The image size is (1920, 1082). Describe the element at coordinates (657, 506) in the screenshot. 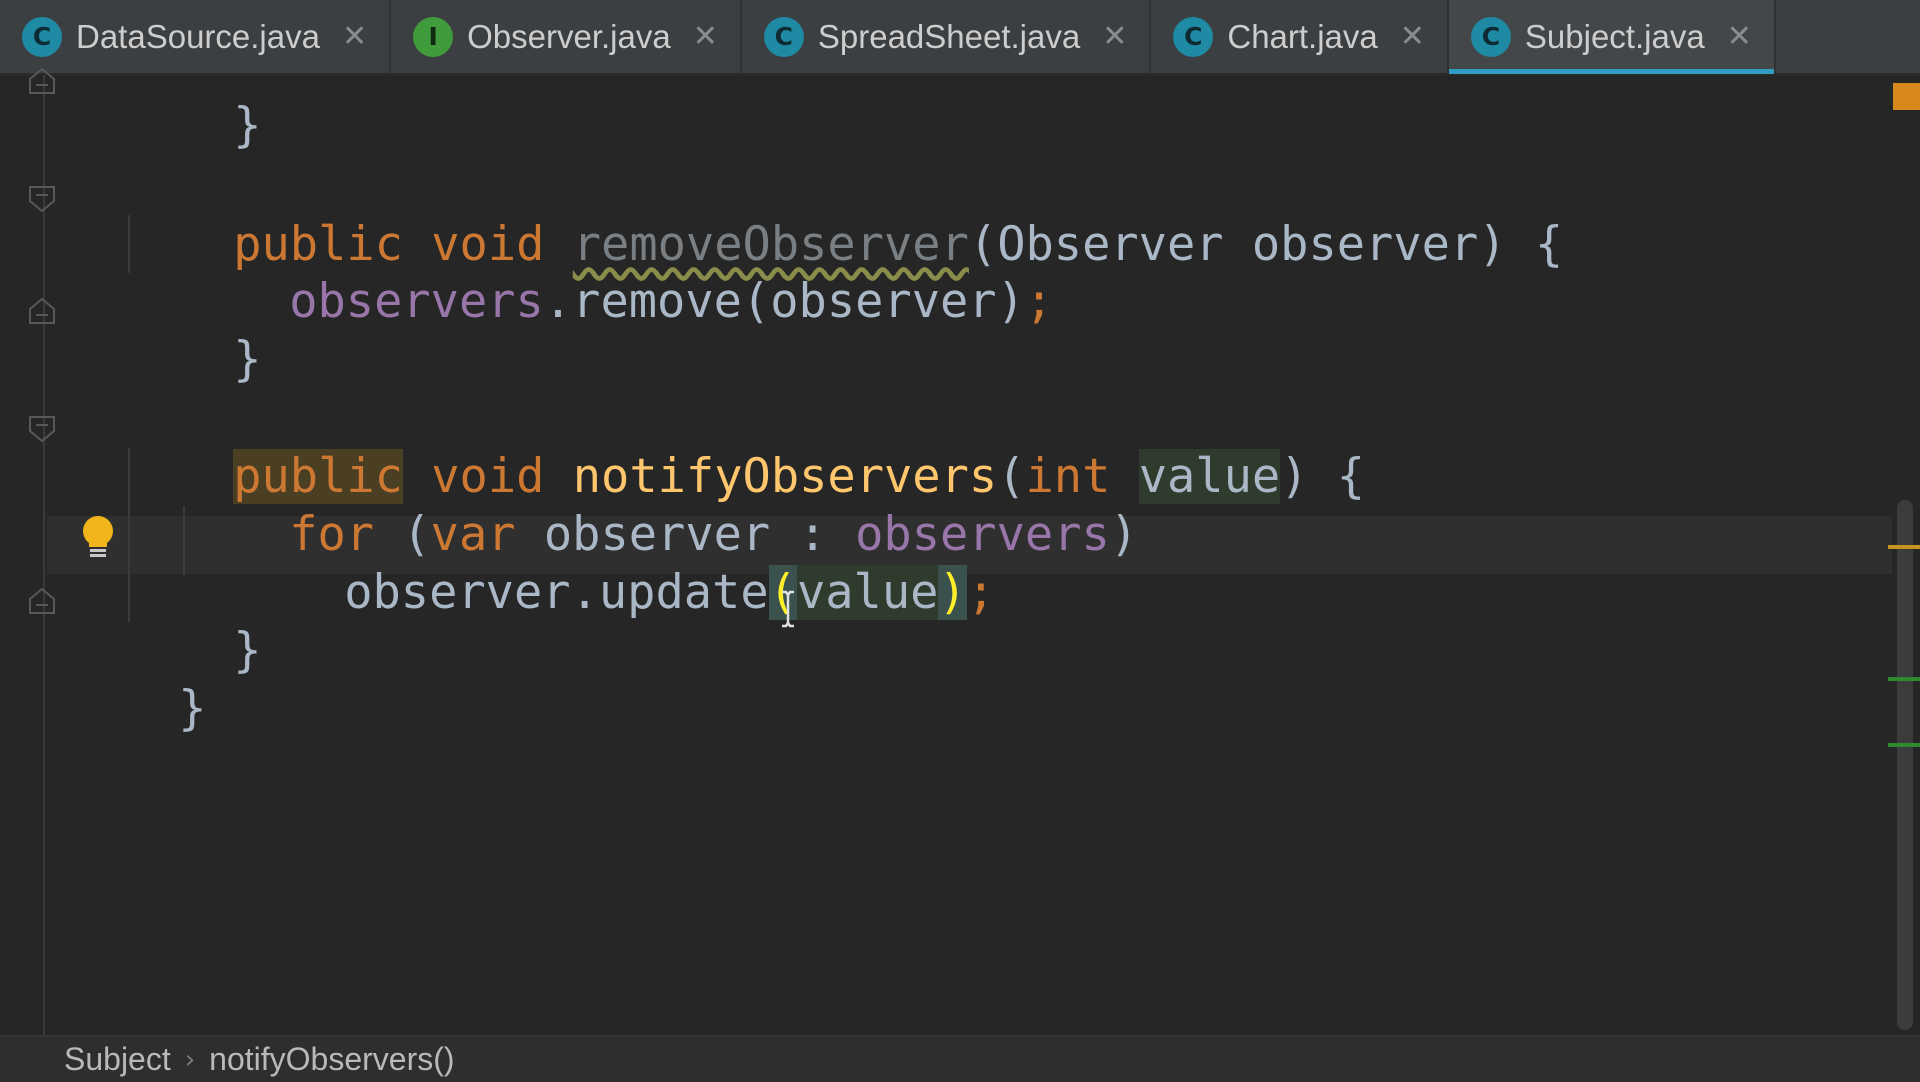

I see `code-line: for (var observer : observers)` at that location.